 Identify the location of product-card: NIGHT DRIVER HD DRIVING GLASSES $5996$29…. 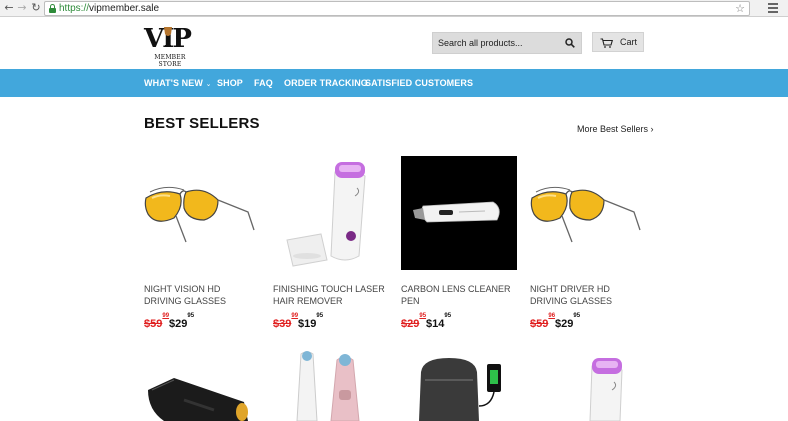
(588, 246).